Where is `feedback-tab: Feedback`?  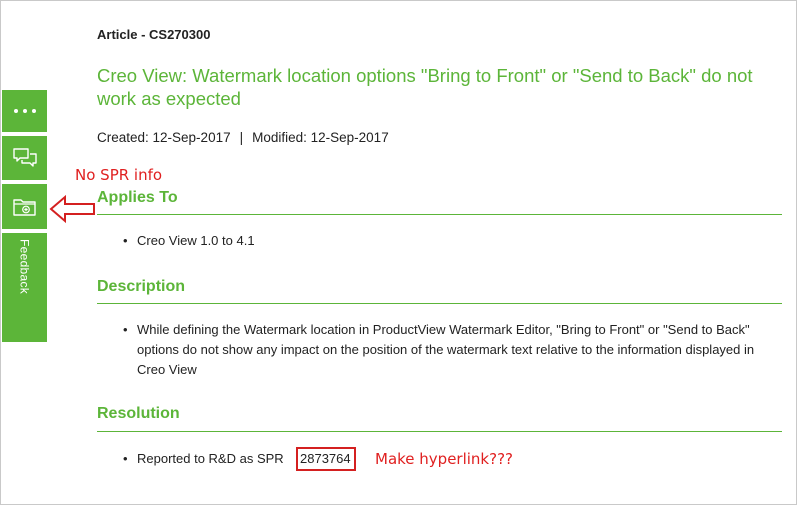 feedback-tab: Feedback is located at coordinates (24, 287).